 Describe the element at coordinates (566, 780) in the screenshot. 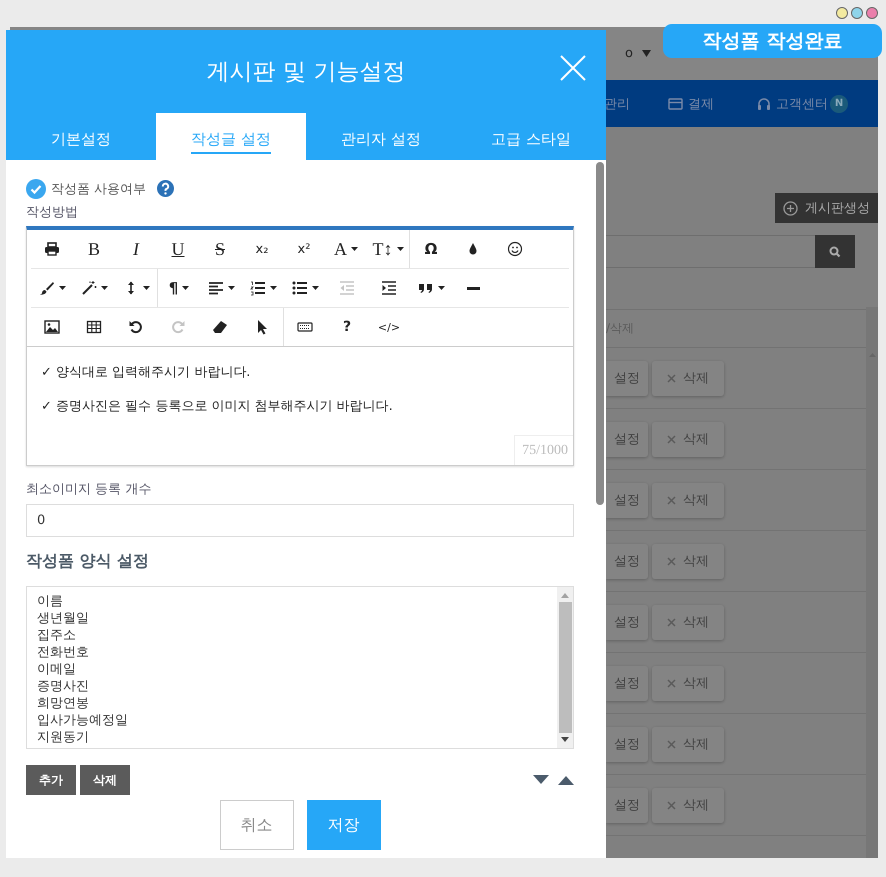

I see `move-up-icon` at that location.